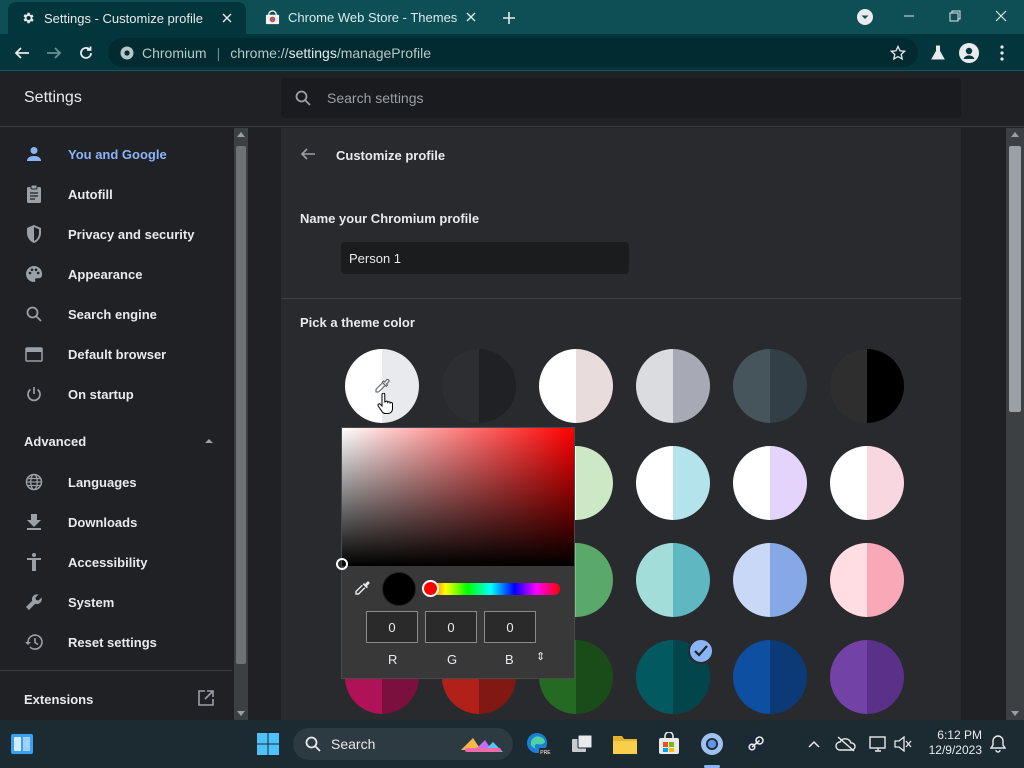  I want to click on blue-label: B, so click(509, 659).